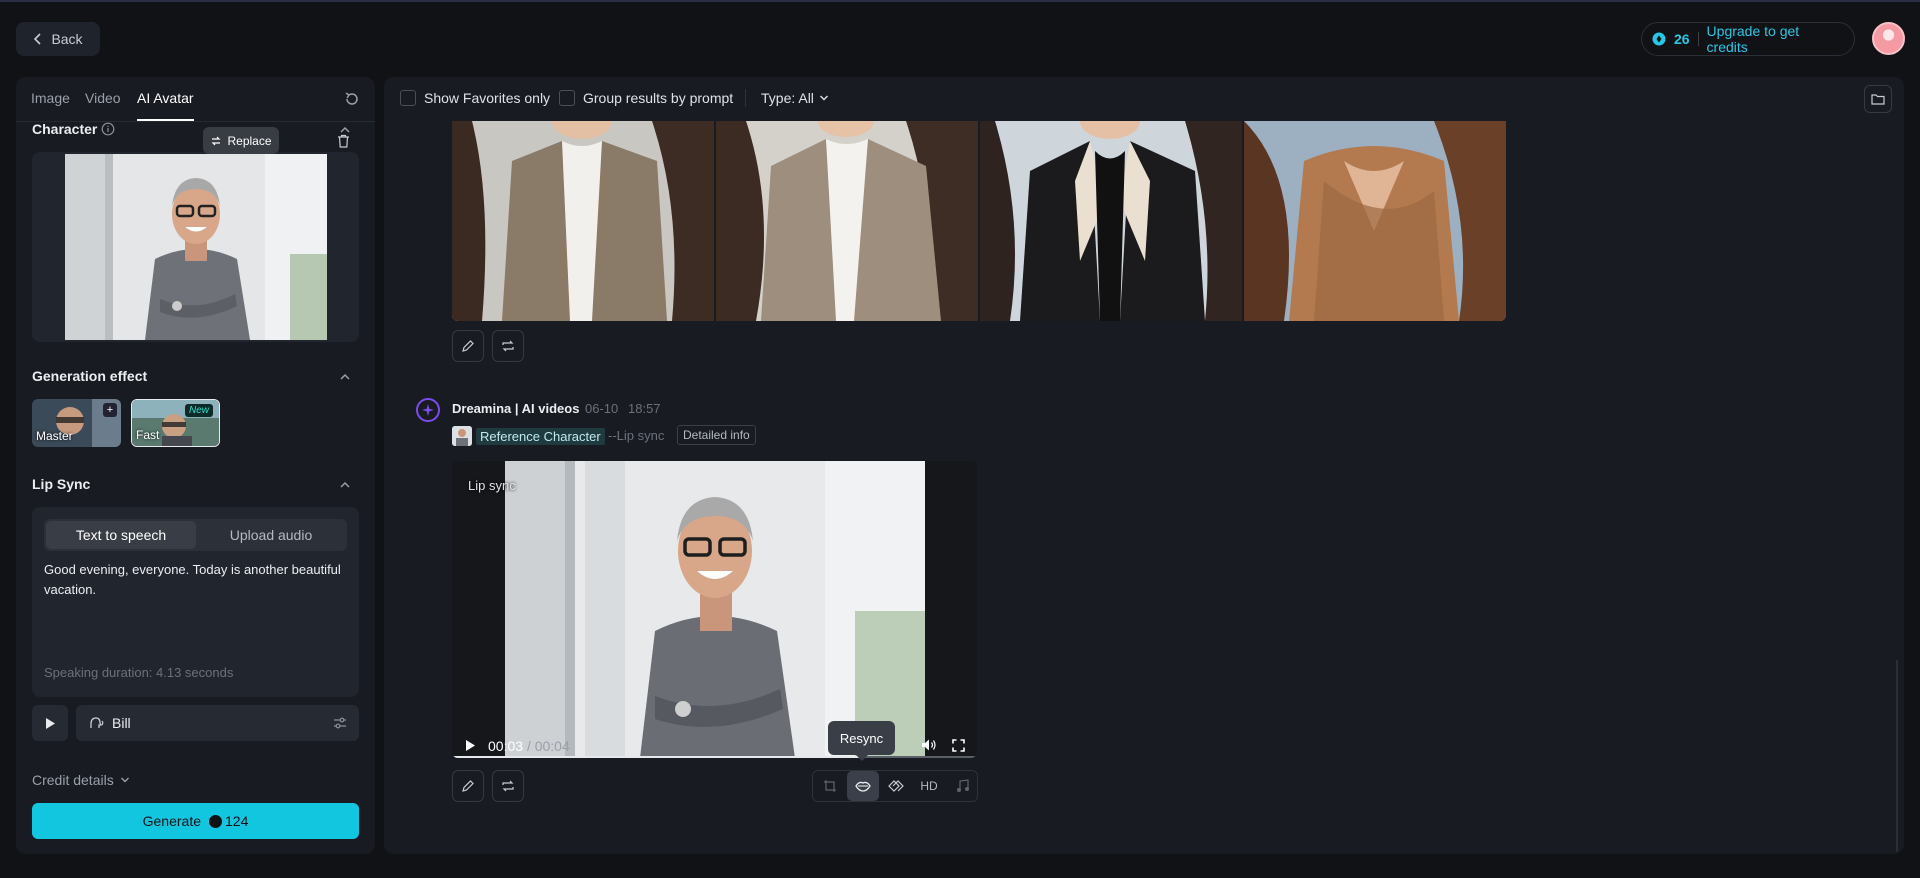 The height and width of the screenshot is (878, 1920). I want to click on lip-sync-tag: --Lip sync, so click(636, 435).